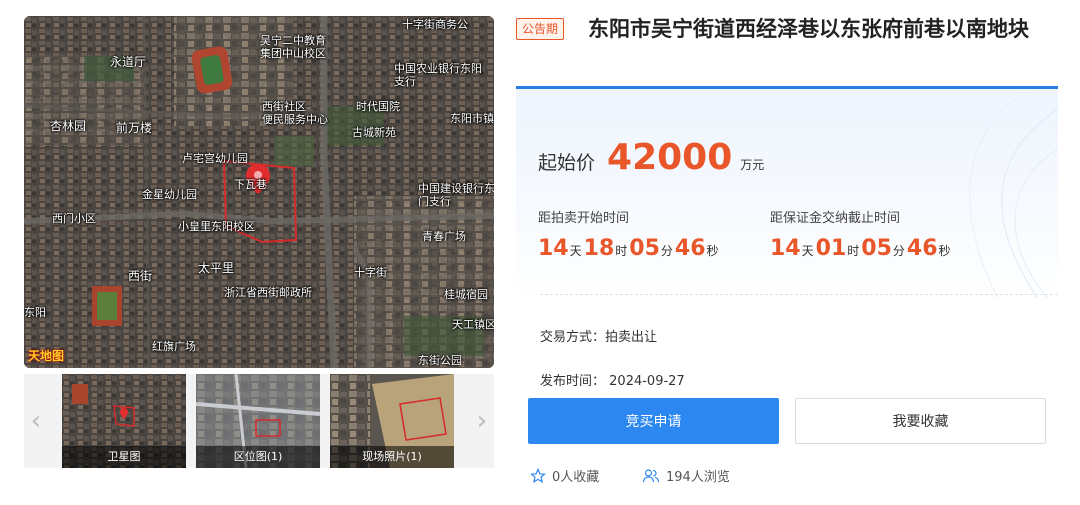  What do you see at coordinates (215, 158) in the screenshot?
I see `map-label-lugong: 卢宅宫幼儿园` at bounding box center [215, 158].